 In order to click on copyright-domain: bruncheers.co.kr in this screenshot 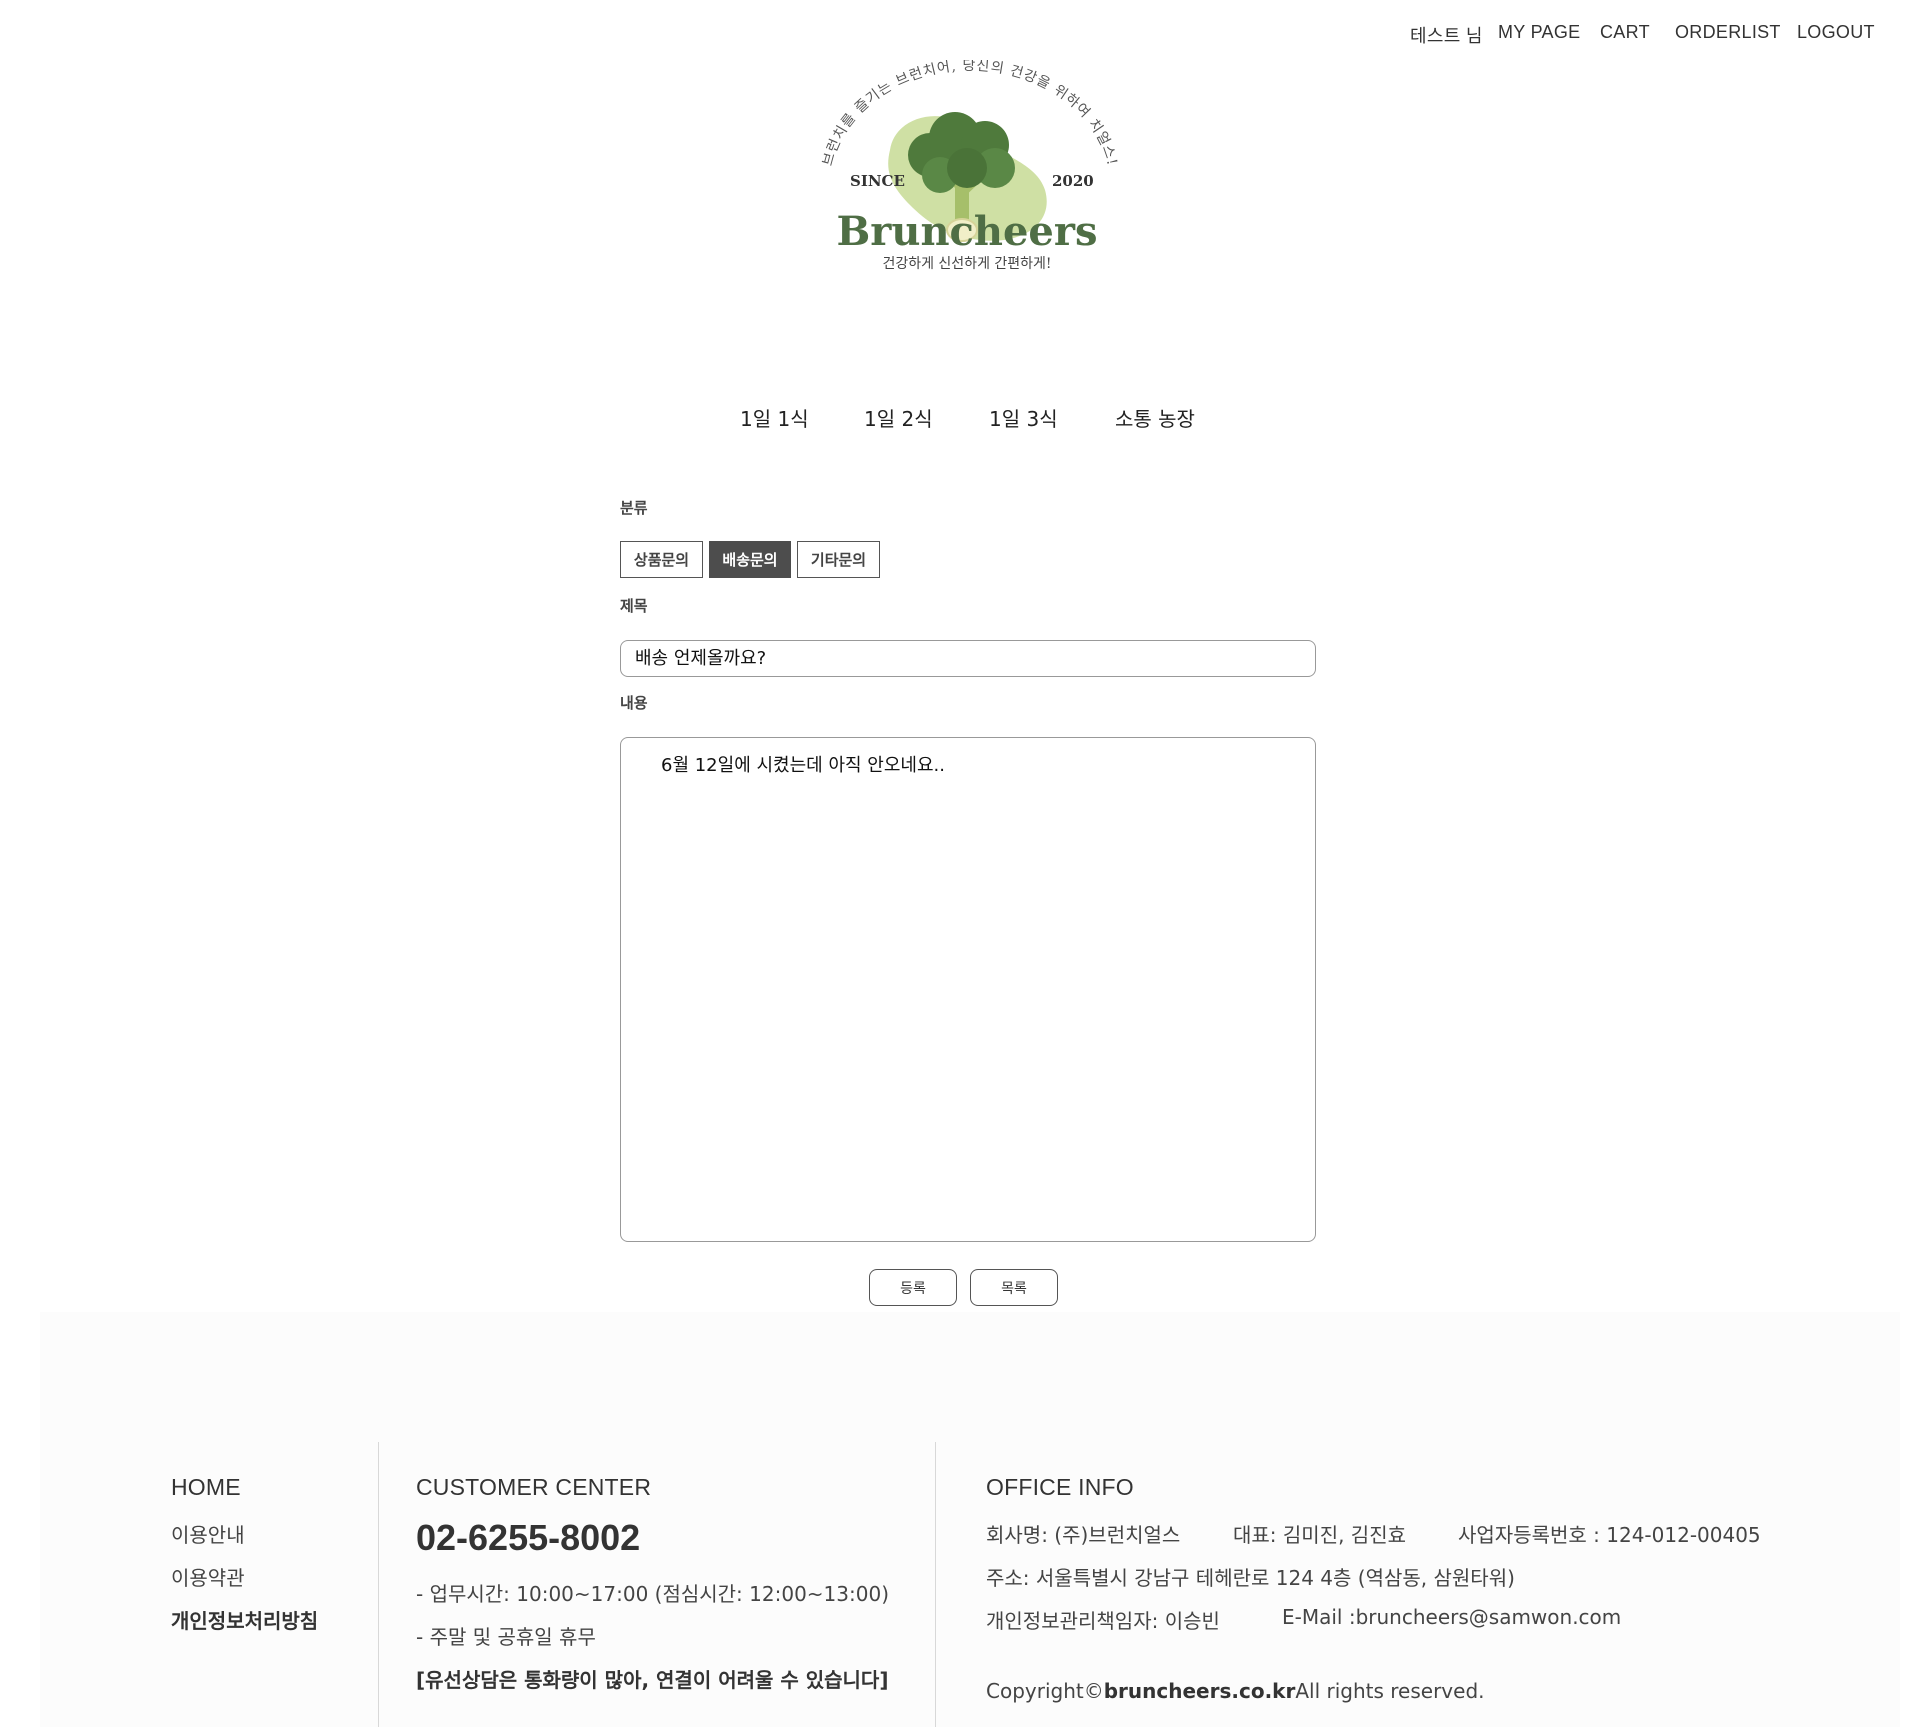, I will do `click(1199, 1691)`.